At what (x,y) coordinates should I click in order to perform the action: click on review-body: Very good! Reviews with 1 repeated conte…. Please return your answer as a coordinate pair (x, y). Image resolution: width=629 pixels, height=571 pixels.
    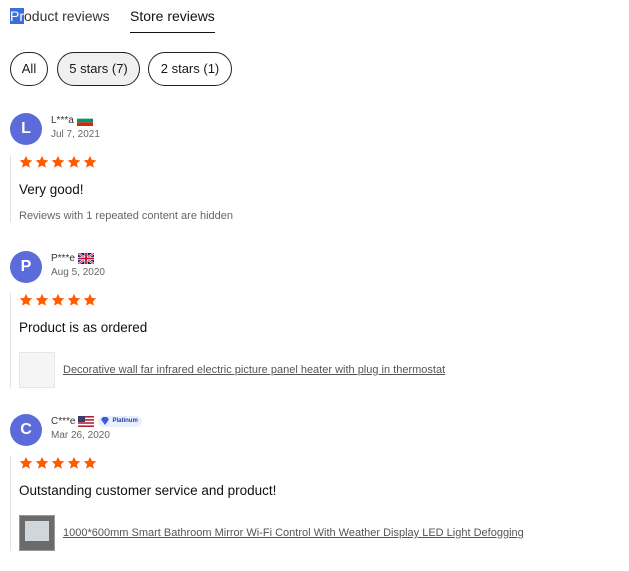
    Looking at the image, I should click on (309, 188).